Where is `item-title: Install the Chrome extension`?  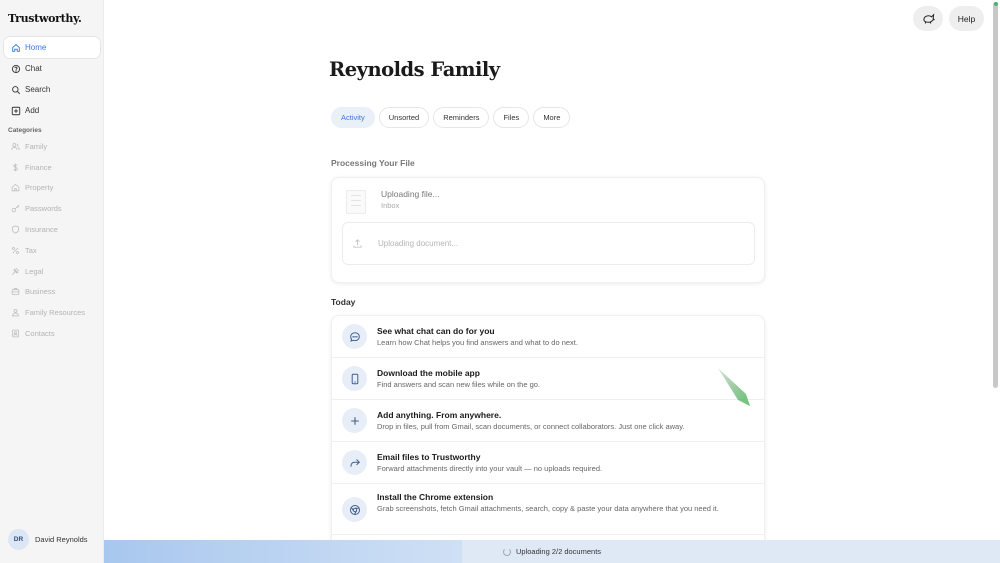 item-title: Install the Chrome extension is located at coordinates (435, 497).